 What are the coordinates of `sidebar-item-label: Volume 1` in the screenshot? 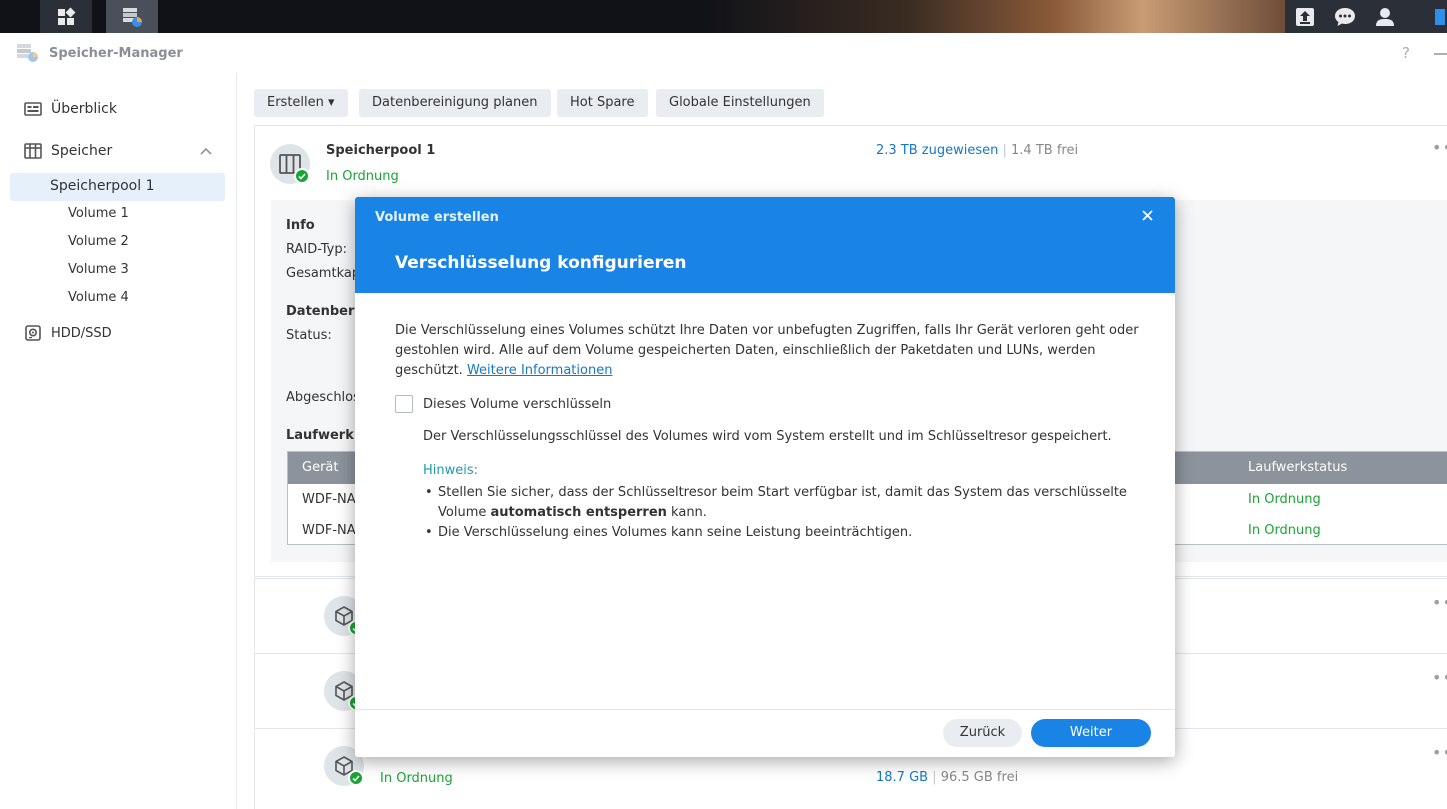 It's located at (98, 213).